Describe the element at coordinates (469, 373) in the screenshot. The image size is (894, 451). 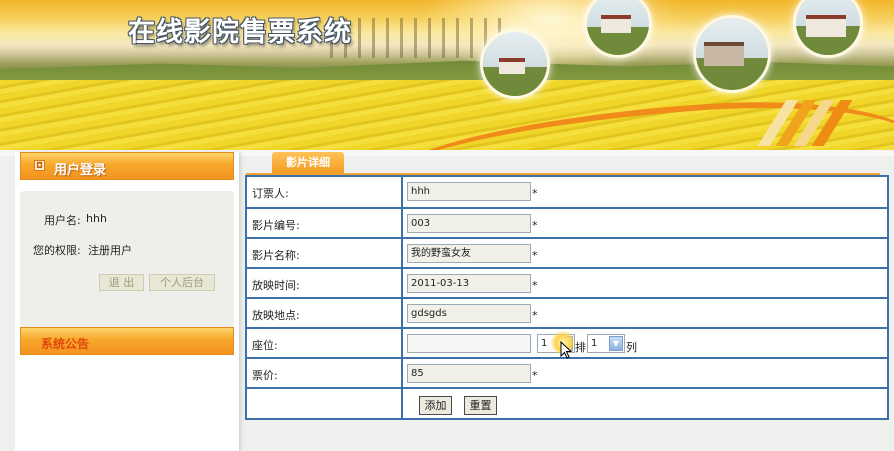
I see `price-input: 85` at that location.